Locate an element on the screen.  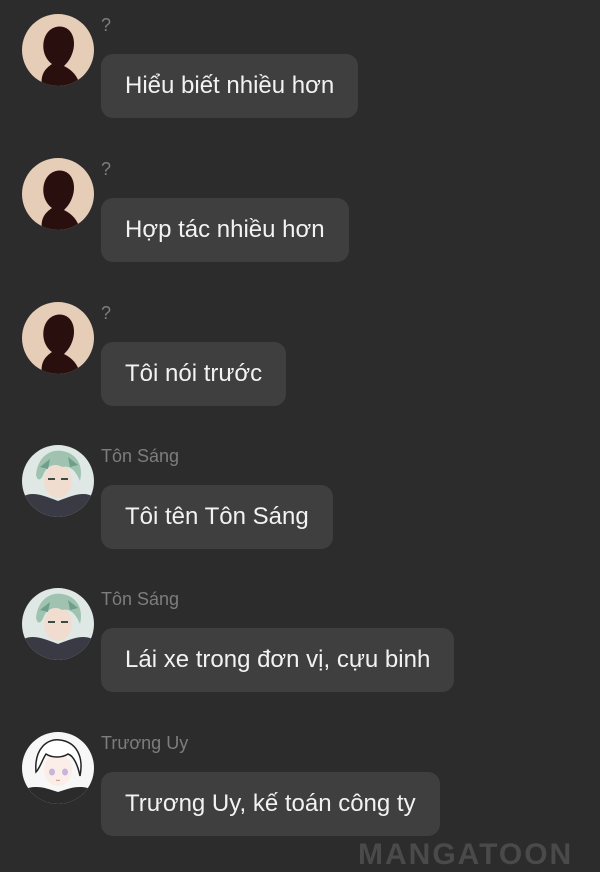
message-bubble: Hợp tác nhiều hơn is located at coordinates (225, 230).